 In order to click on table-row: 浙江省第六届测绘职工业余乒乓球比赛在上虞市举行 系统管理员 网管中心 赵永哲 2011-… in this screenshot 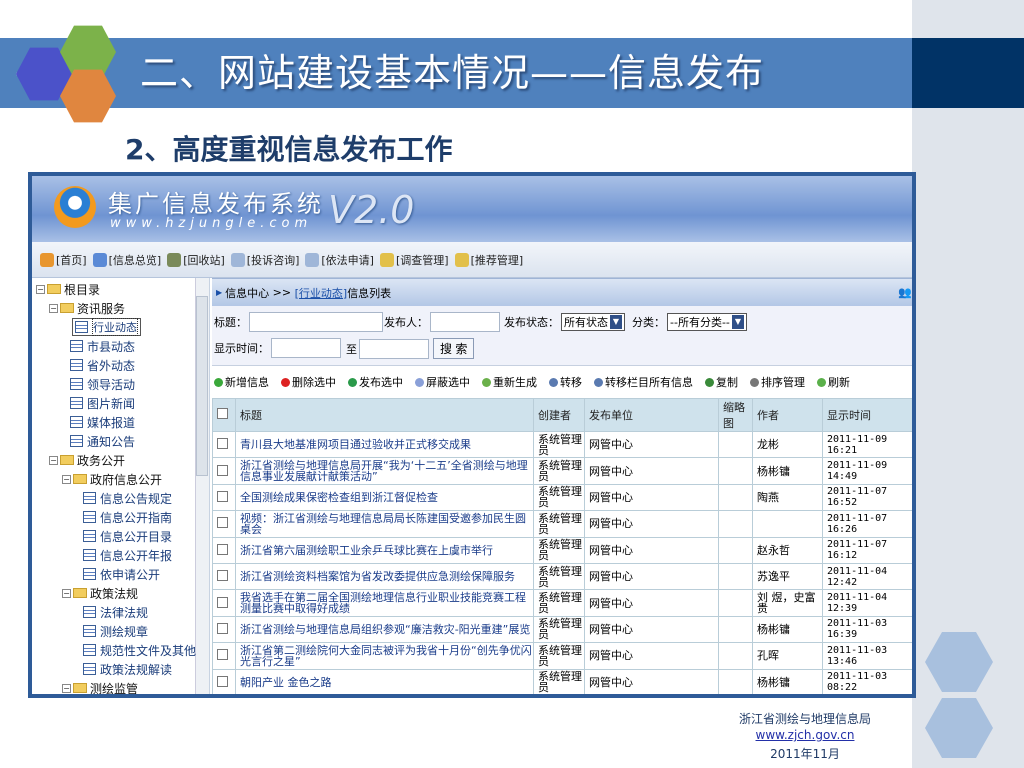, I will do `click(562, 550)`.